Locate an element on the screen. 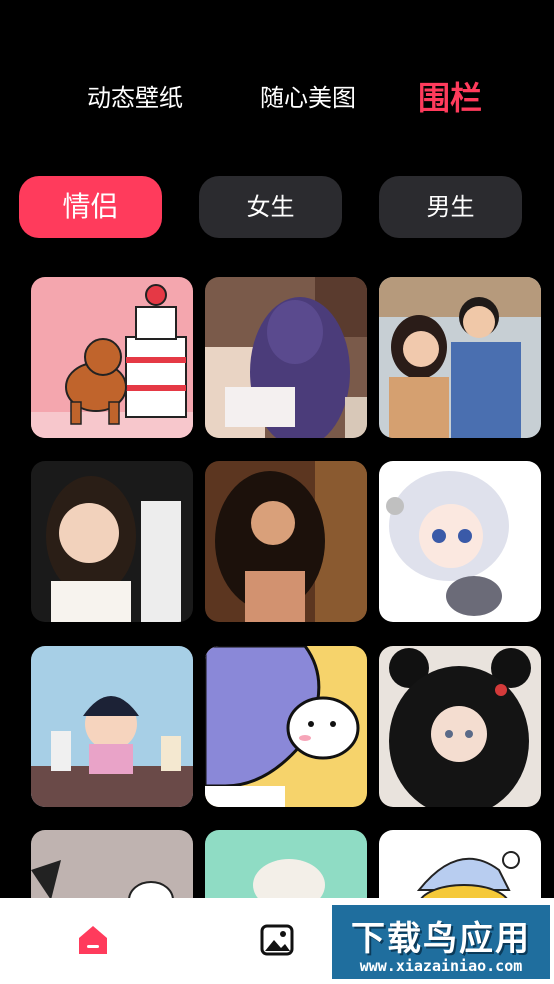  tab-random-pictures: 随心美图 is located at coordinates (308, 98).